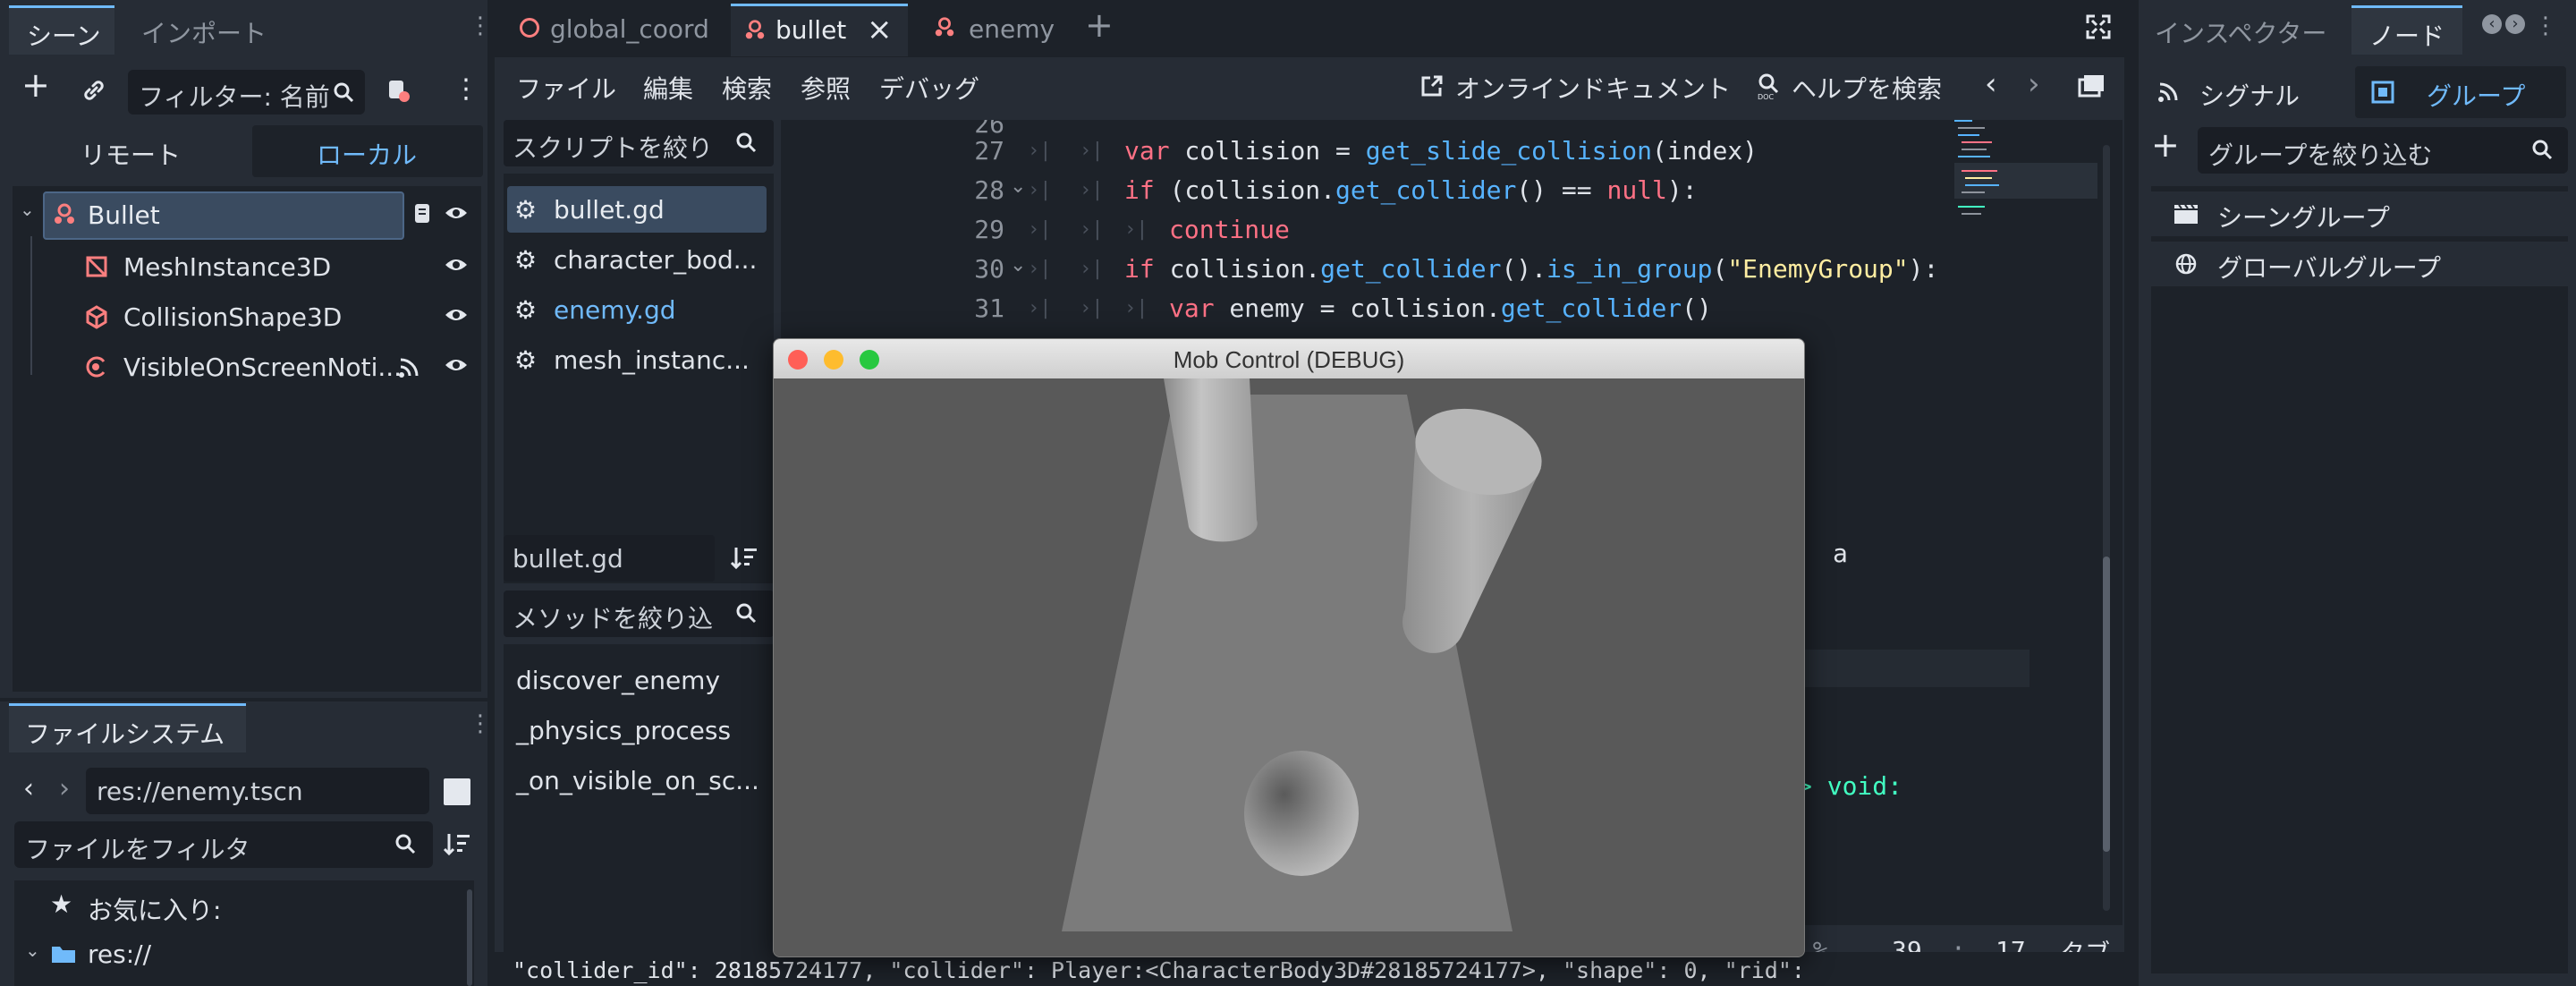 Image resolution: width=2576 pixels, height=986 pixels. What do you see at coordinates (819, 30) in the screenshot?
I see `tab-bullet: bullet ×` at bounding box center [819, 30].